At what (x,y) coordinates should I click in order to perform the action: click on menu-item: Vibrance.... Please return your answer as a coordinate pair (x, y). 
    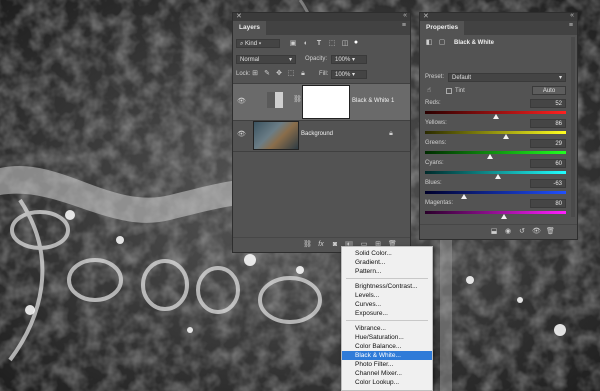
    Looking at the image, I should click on (387, 328).